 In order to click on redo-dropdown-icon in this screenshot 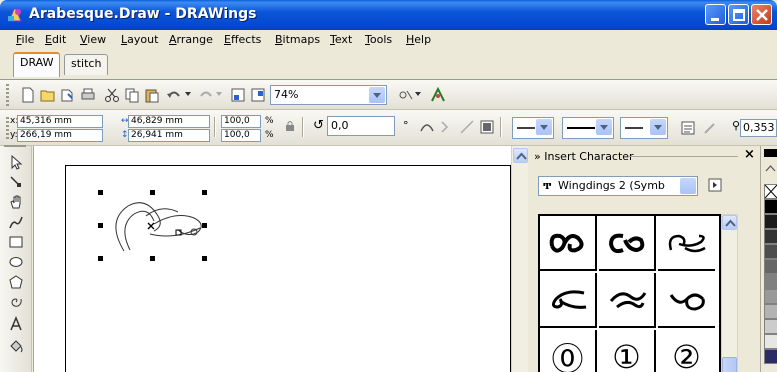, I will do `click(219, 94)`.